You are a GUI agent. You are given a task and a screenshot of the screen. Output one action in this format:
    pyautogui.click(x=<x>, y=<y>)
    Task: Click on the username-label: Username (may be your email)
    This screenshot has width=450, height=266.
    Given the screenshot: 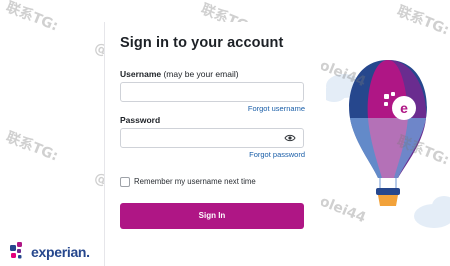 What is the action you would take?
    pyautogui.click(x=179, y=74)
    